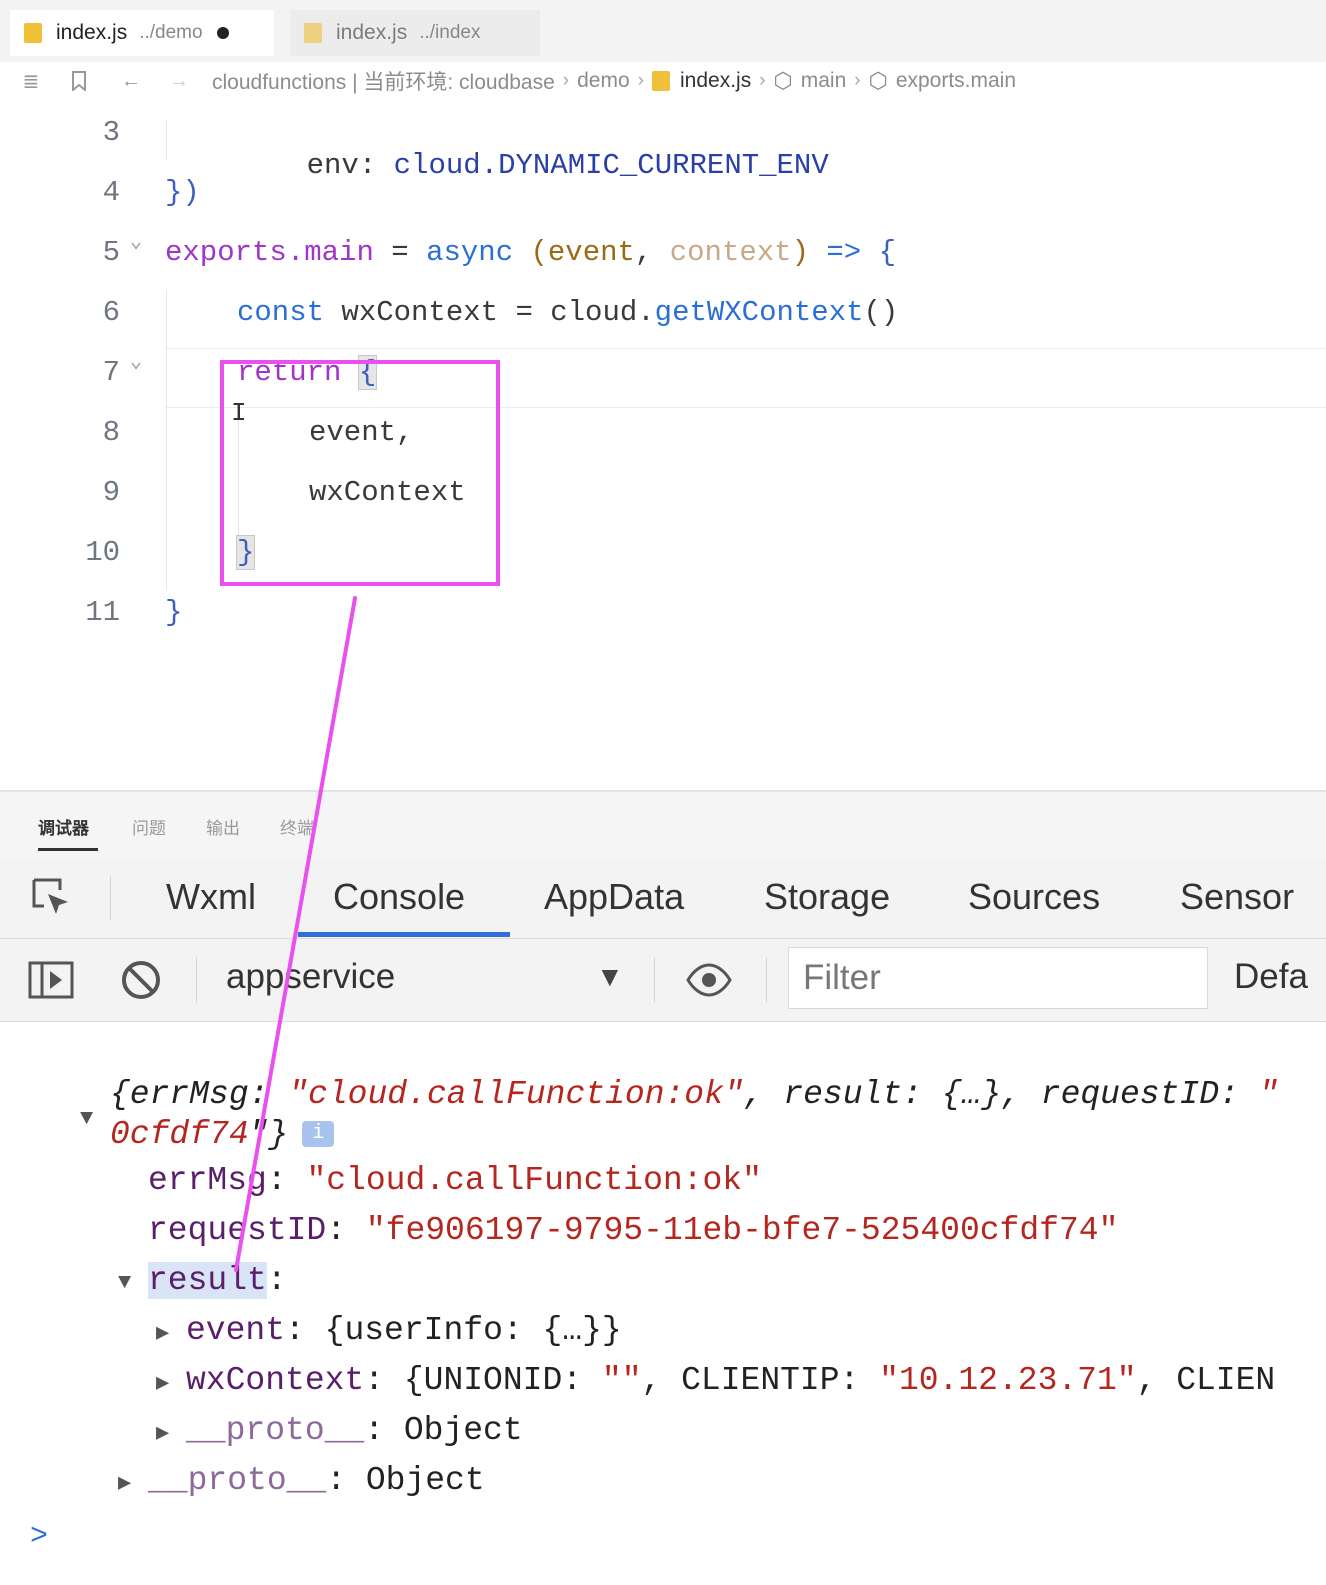 This screenshot has width=1326, height=1585. I want to click on breadcrumb-root: cloudfunctions | 当前环境: cloudbase, so click(383, 81).